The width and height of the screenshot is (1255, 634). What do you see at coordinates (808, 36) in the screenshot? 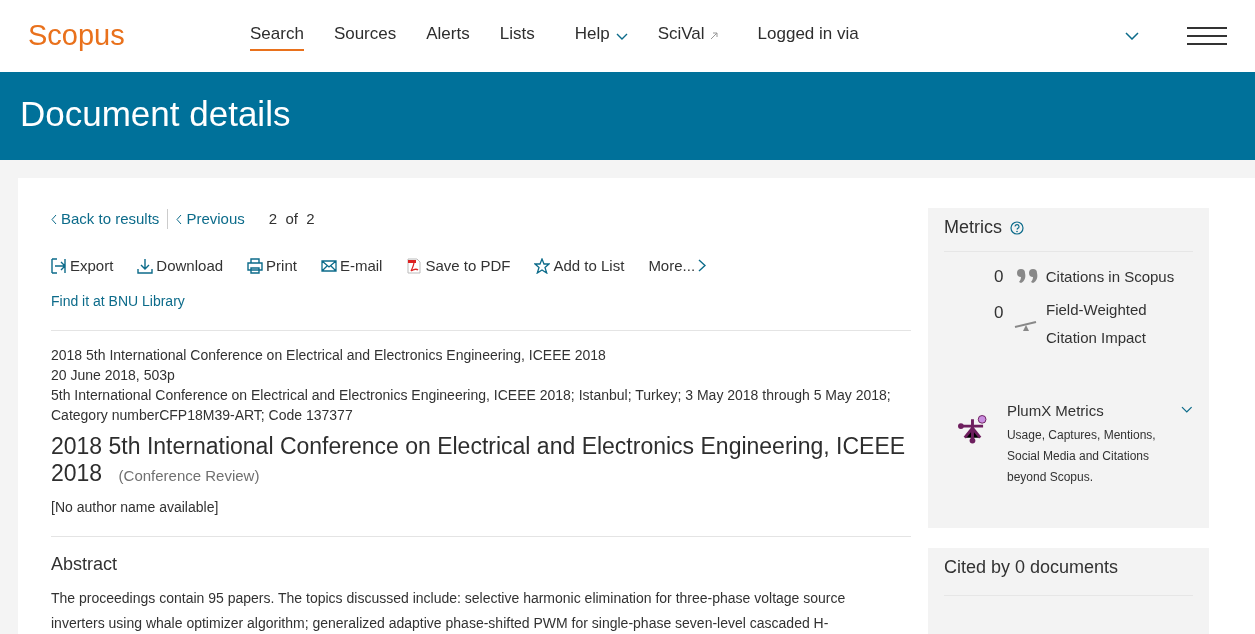
I see `nav-link: Logged in via` at bounding box center [808, 36].